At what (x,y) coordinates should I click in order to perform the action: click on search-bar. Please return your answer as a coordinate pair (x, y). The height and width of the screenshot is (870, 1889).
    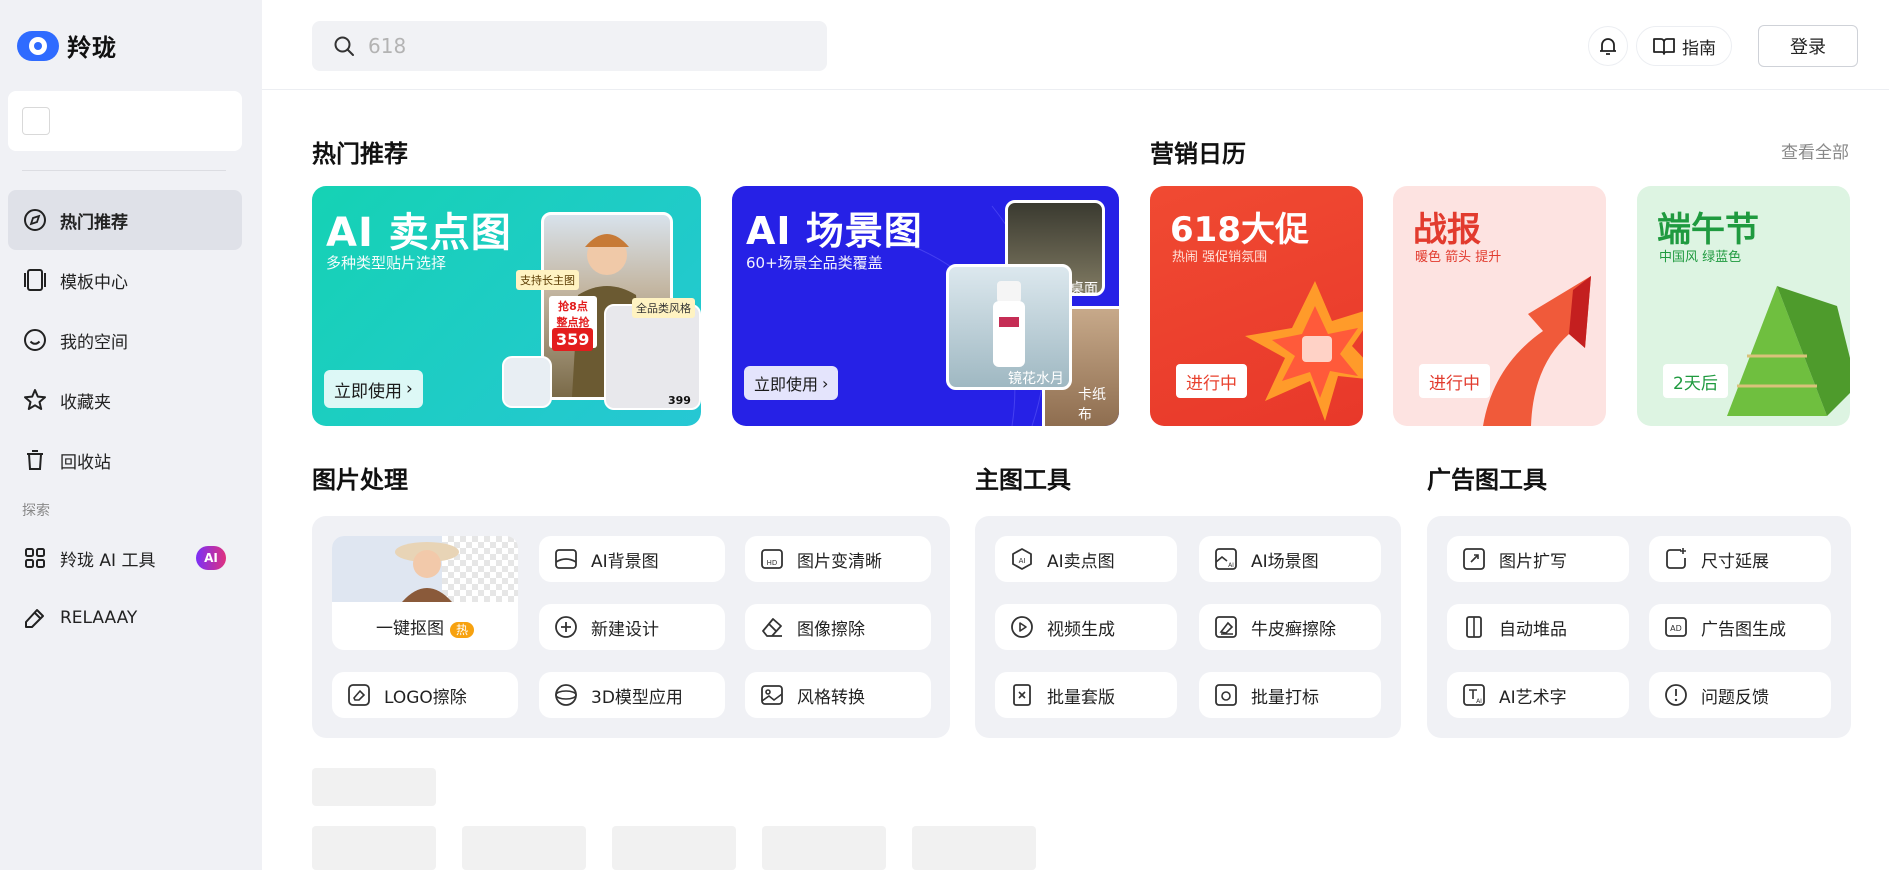
    Looking at the image, I should click on (569, 46).